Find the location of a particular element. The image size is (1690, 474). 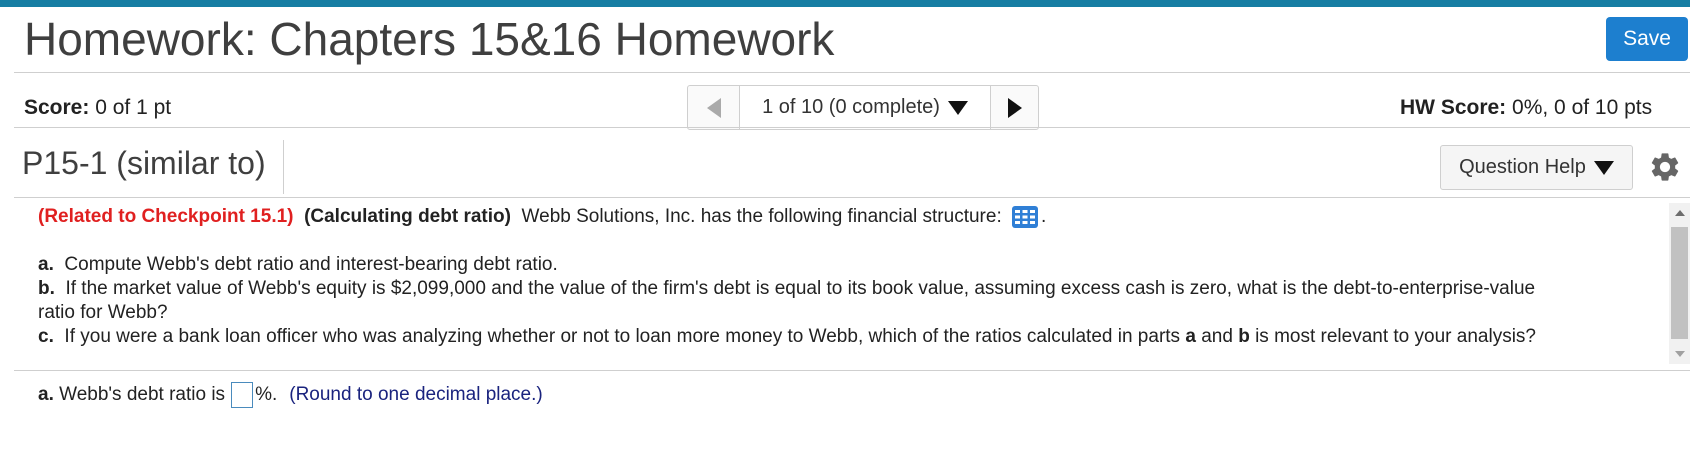

chevron-right-icon is located at coordinates (1014, 107).